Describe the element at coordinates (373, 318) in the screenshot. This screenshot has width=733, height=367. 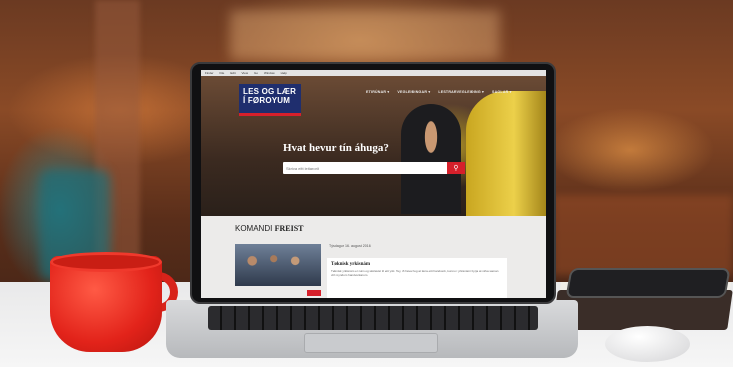
I see `laptop-keyboard` at that location.